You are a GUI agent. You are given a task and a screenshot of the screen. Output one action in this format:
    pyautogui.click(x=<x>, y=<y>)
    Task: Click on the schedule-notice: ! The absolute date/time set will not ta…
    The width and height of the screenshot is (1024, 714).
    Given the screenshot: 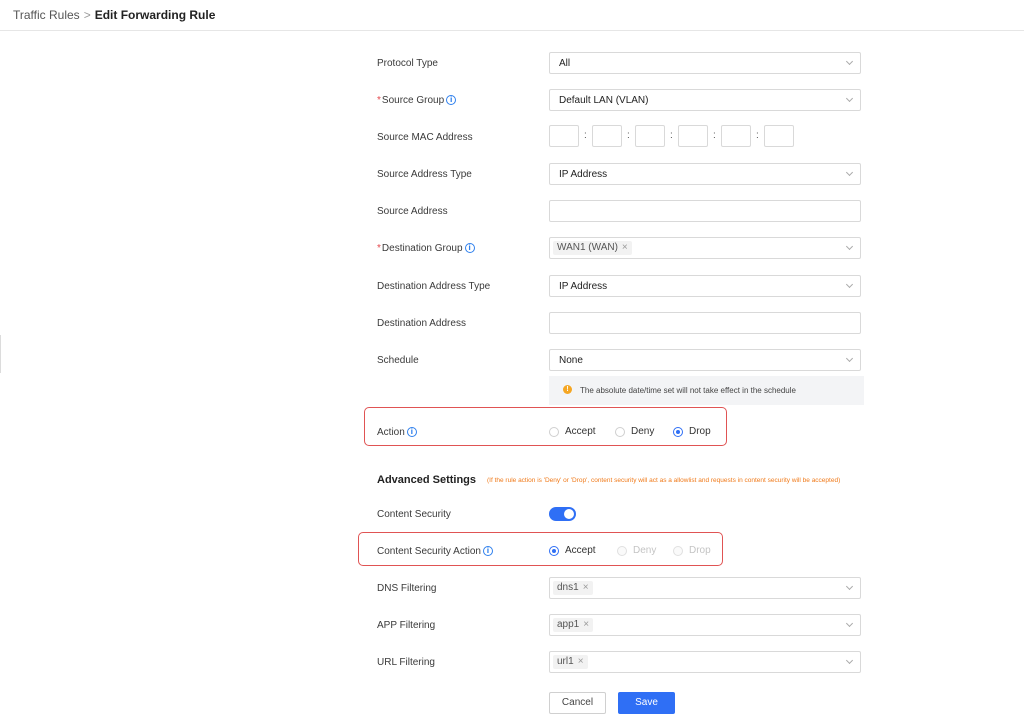 What is the action you would take?
    pyautogui.click(x=706, y=390)
    